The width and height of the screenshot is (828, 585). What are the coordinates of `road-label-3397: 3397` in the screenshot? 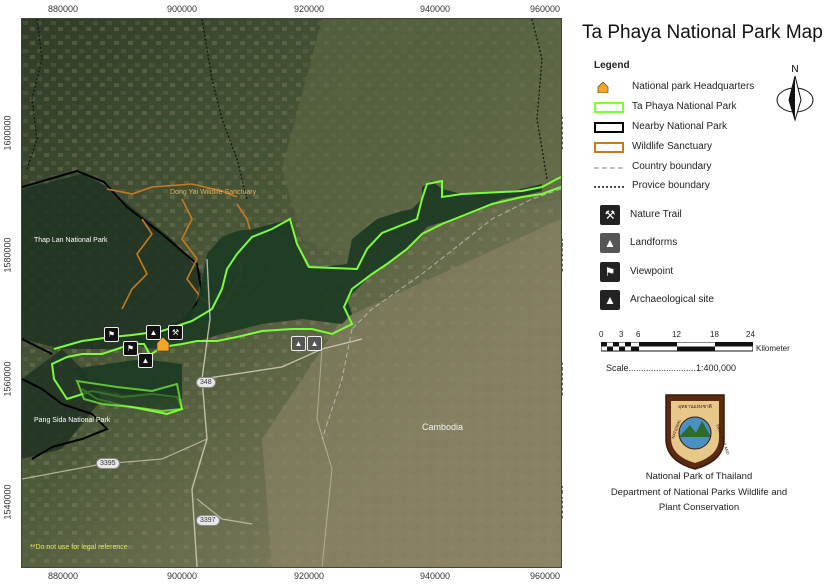 It's located at (208, 520).